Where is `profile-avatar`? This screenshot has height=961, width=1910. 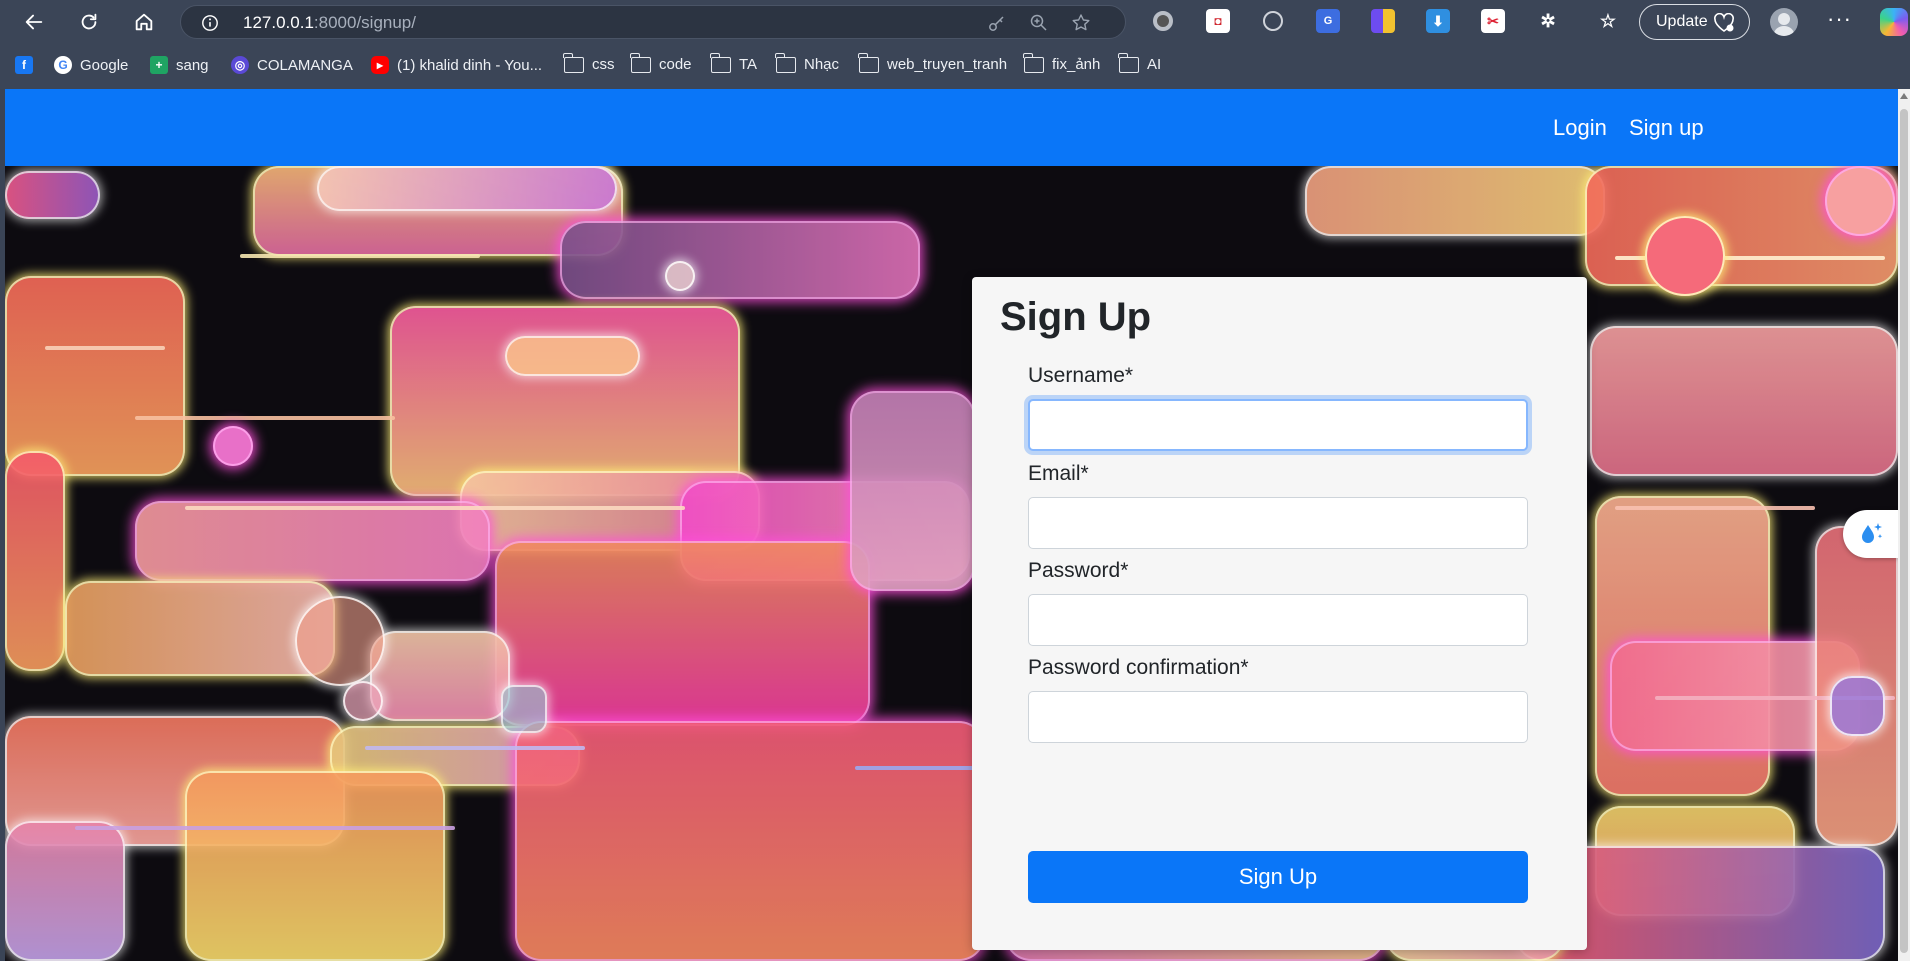 profile-avatar is located at coordinates (1784, 22).